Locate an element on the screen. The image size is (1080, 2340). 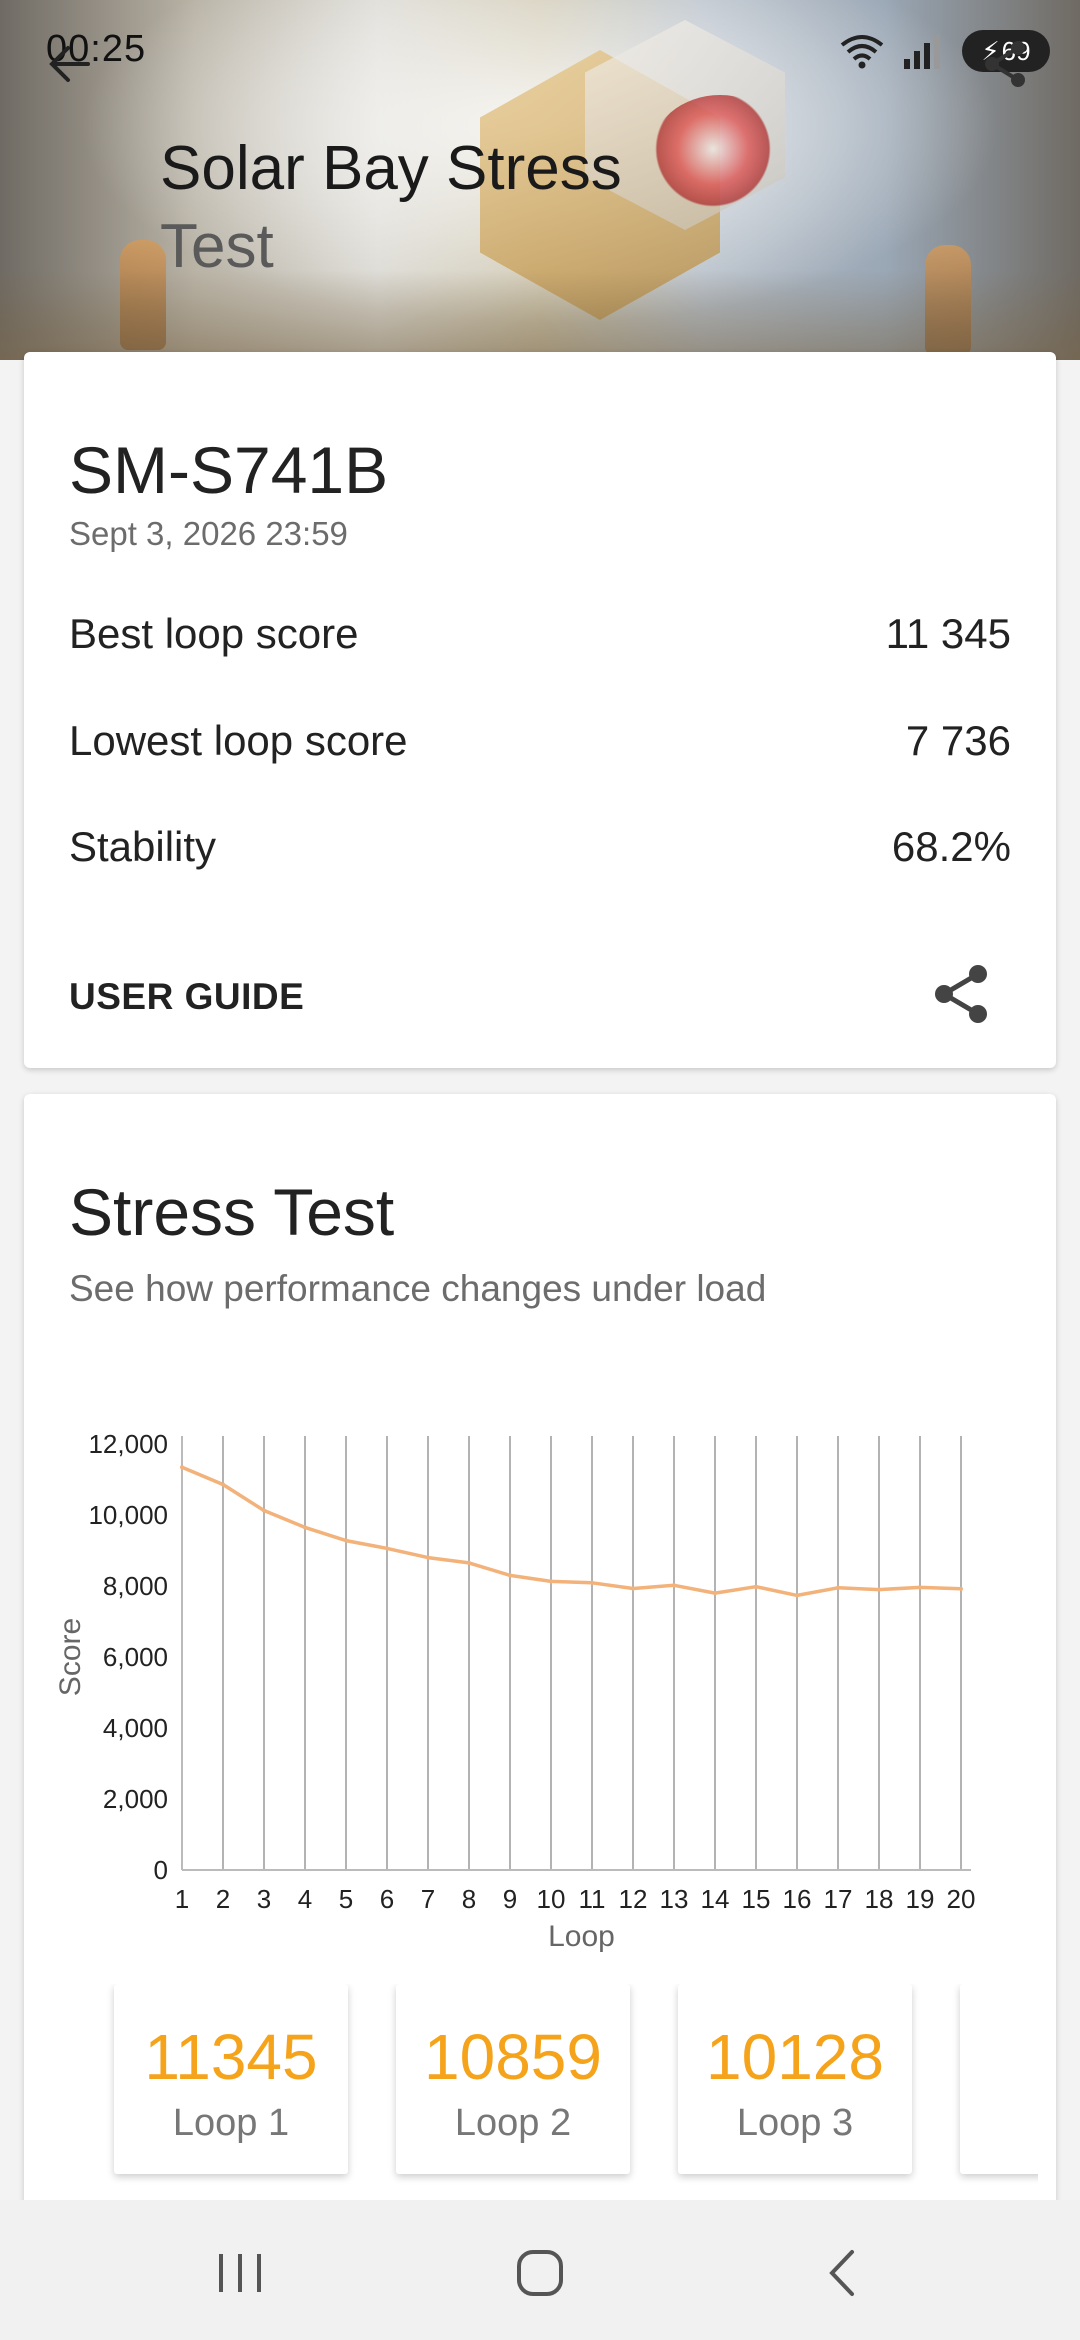
loop-score: 96 is located at coordinates (999, 2057).